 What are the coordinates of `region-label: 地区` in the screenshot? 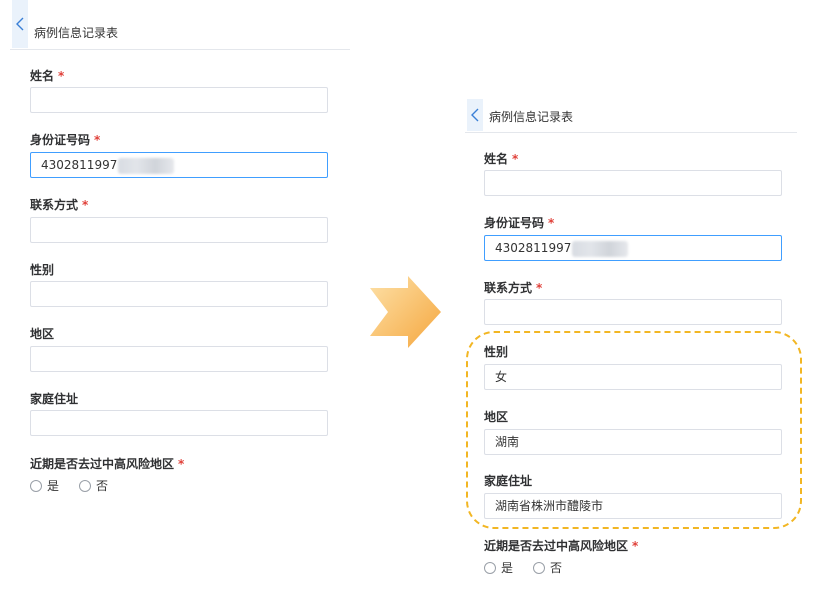 It's located at (42, 334).